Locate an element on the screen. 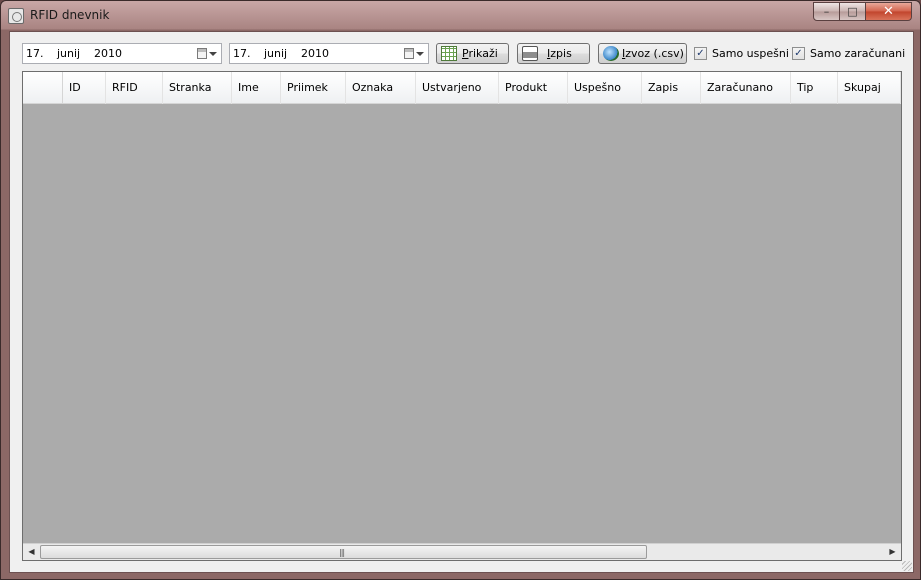 The height and width of the screenshot is (580, 921). scroll-right-icon: ▶ is located at coordinates (892, 552).